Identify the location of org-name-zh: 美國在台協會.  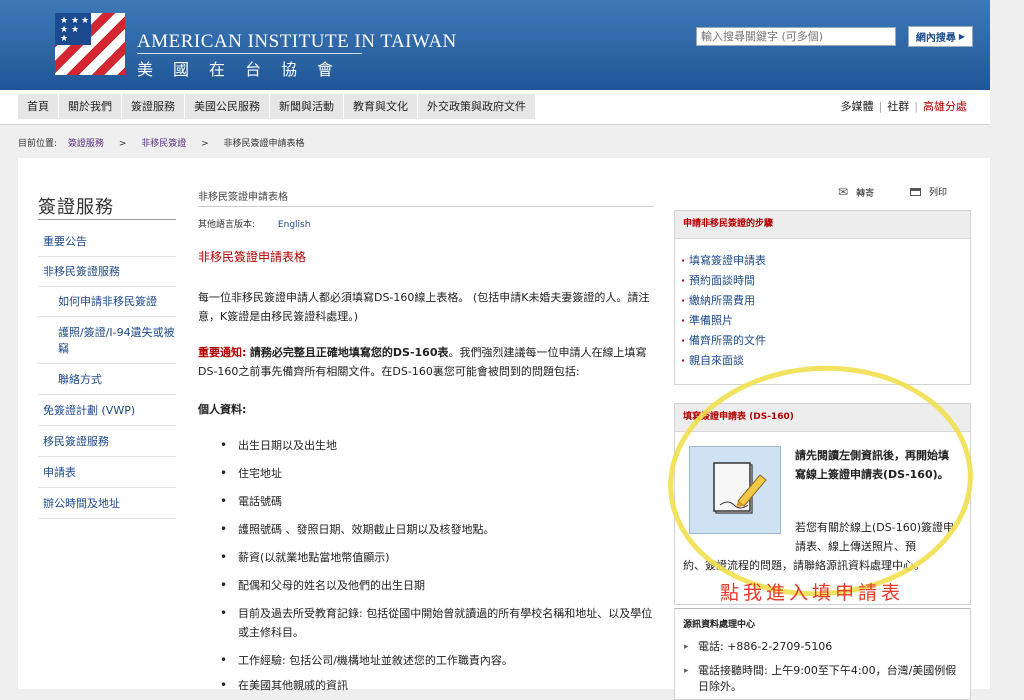
(245, 68).